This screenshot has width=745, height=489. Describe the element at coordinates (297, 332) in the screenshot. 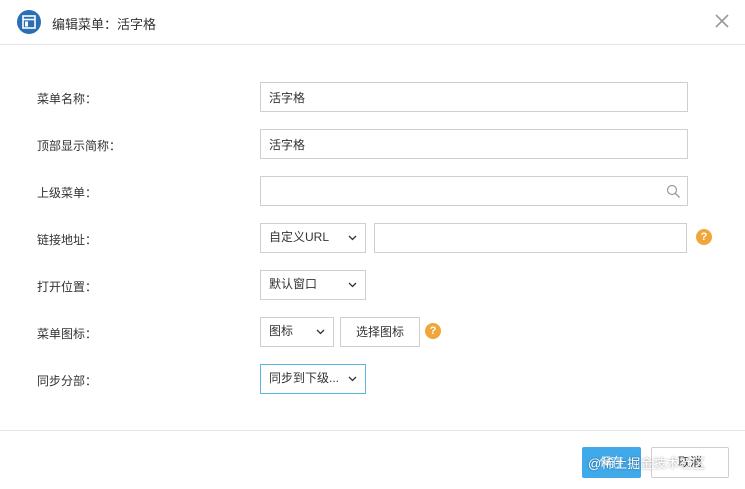

I see `menu-icon-select: 图标` at that location.